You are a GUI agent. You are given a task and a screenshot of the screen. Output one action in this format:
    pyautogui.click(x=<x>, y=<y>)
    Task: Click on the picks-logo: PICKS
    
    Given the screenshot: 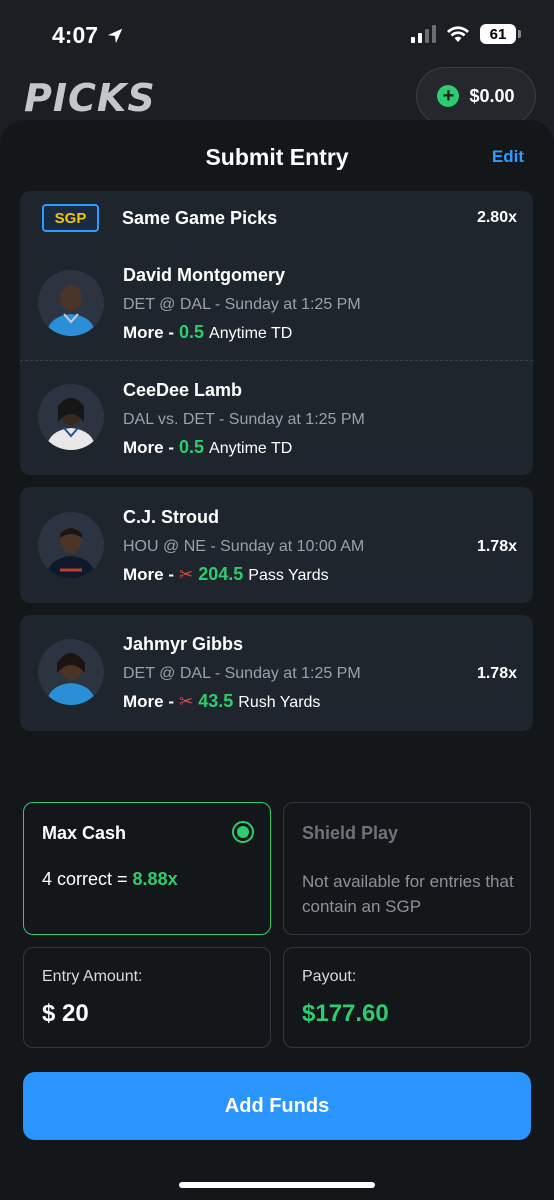 What is the action you would take?
    pyautogui.click(x=90, y=98)
    